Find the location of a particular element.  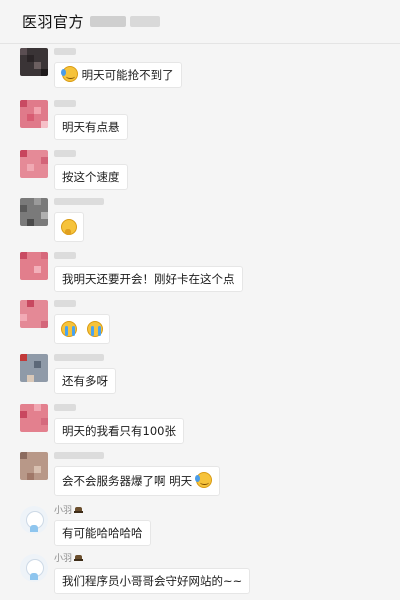

message-text: 我们程序员小哥哥会守好网站的~~ is located at coordinates (152, 581).